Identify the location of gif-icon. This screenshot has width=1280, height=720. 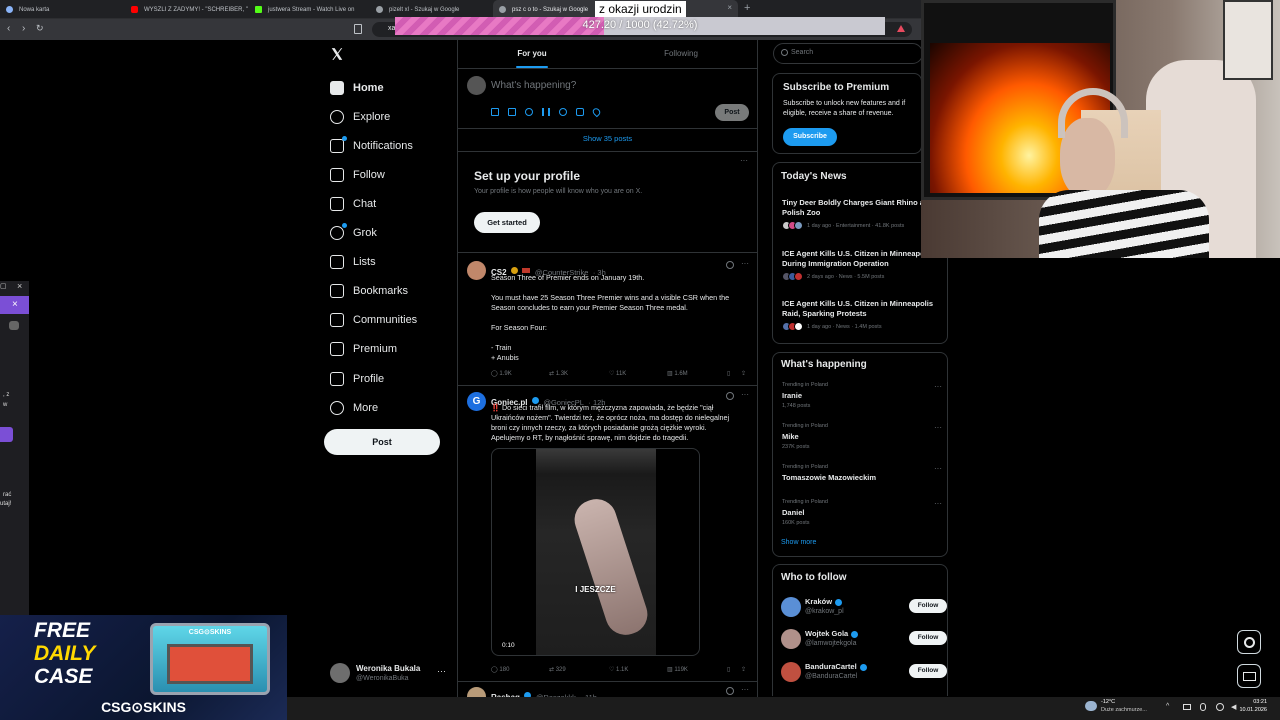
(512, 112).